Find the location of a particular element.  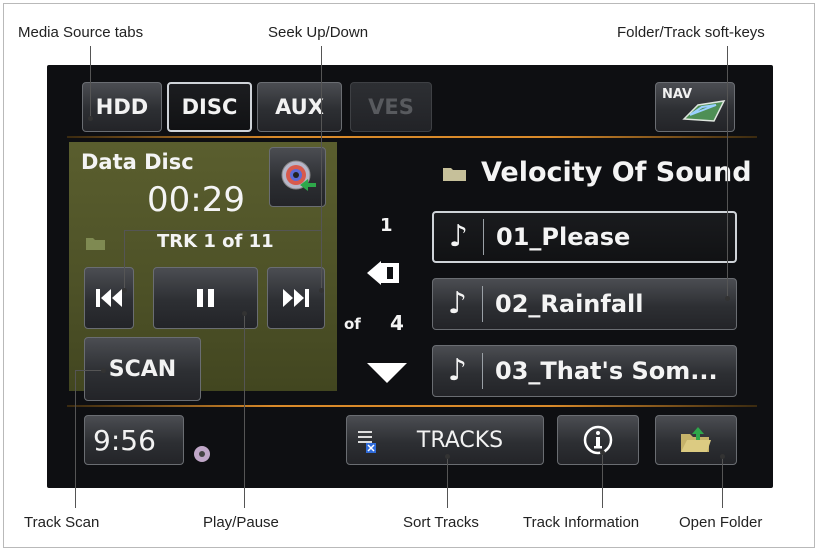

leader-sort-tracks is located at coordinates (447, 482).